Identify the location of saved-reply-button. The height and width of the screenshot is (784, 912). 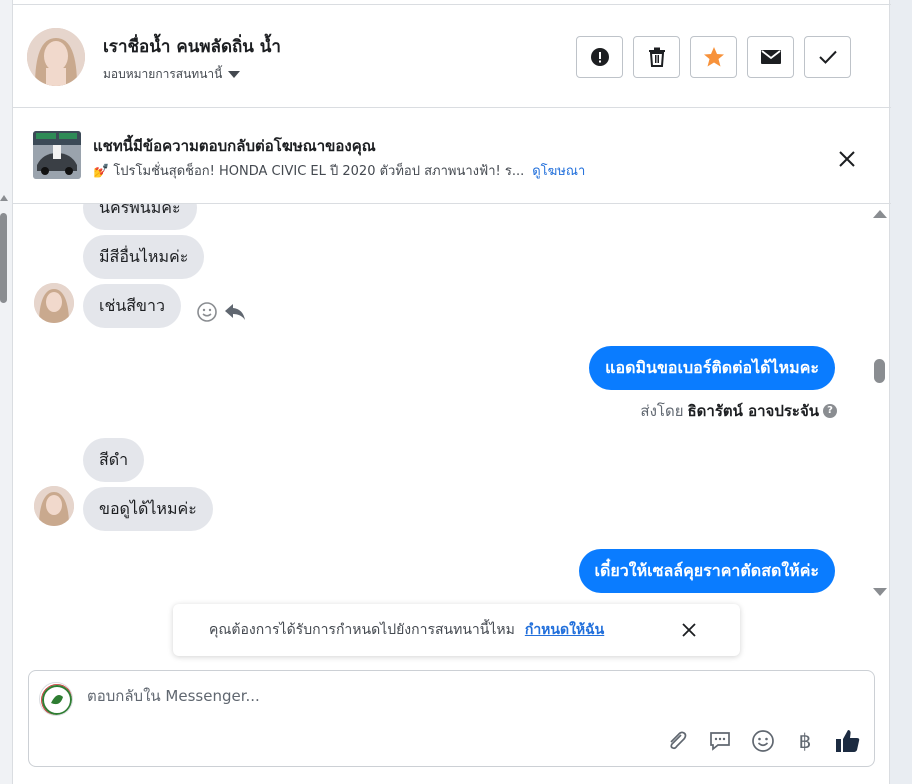
(720, 741).